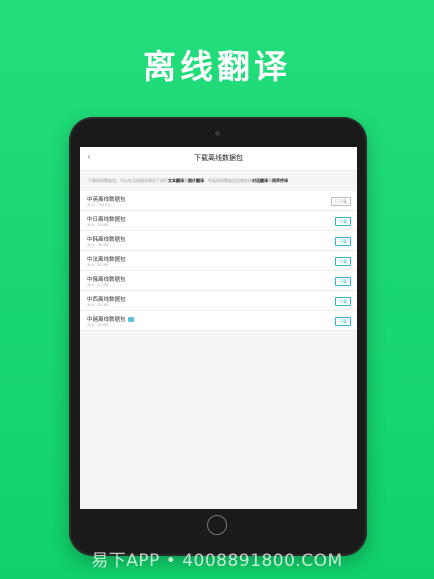 Image resolution: width=434 pixels, height=579 pixels. Describe the element at coordinates (106, 240) in the screenshot. I see `package-name: 中韩离线数据包` at that location.